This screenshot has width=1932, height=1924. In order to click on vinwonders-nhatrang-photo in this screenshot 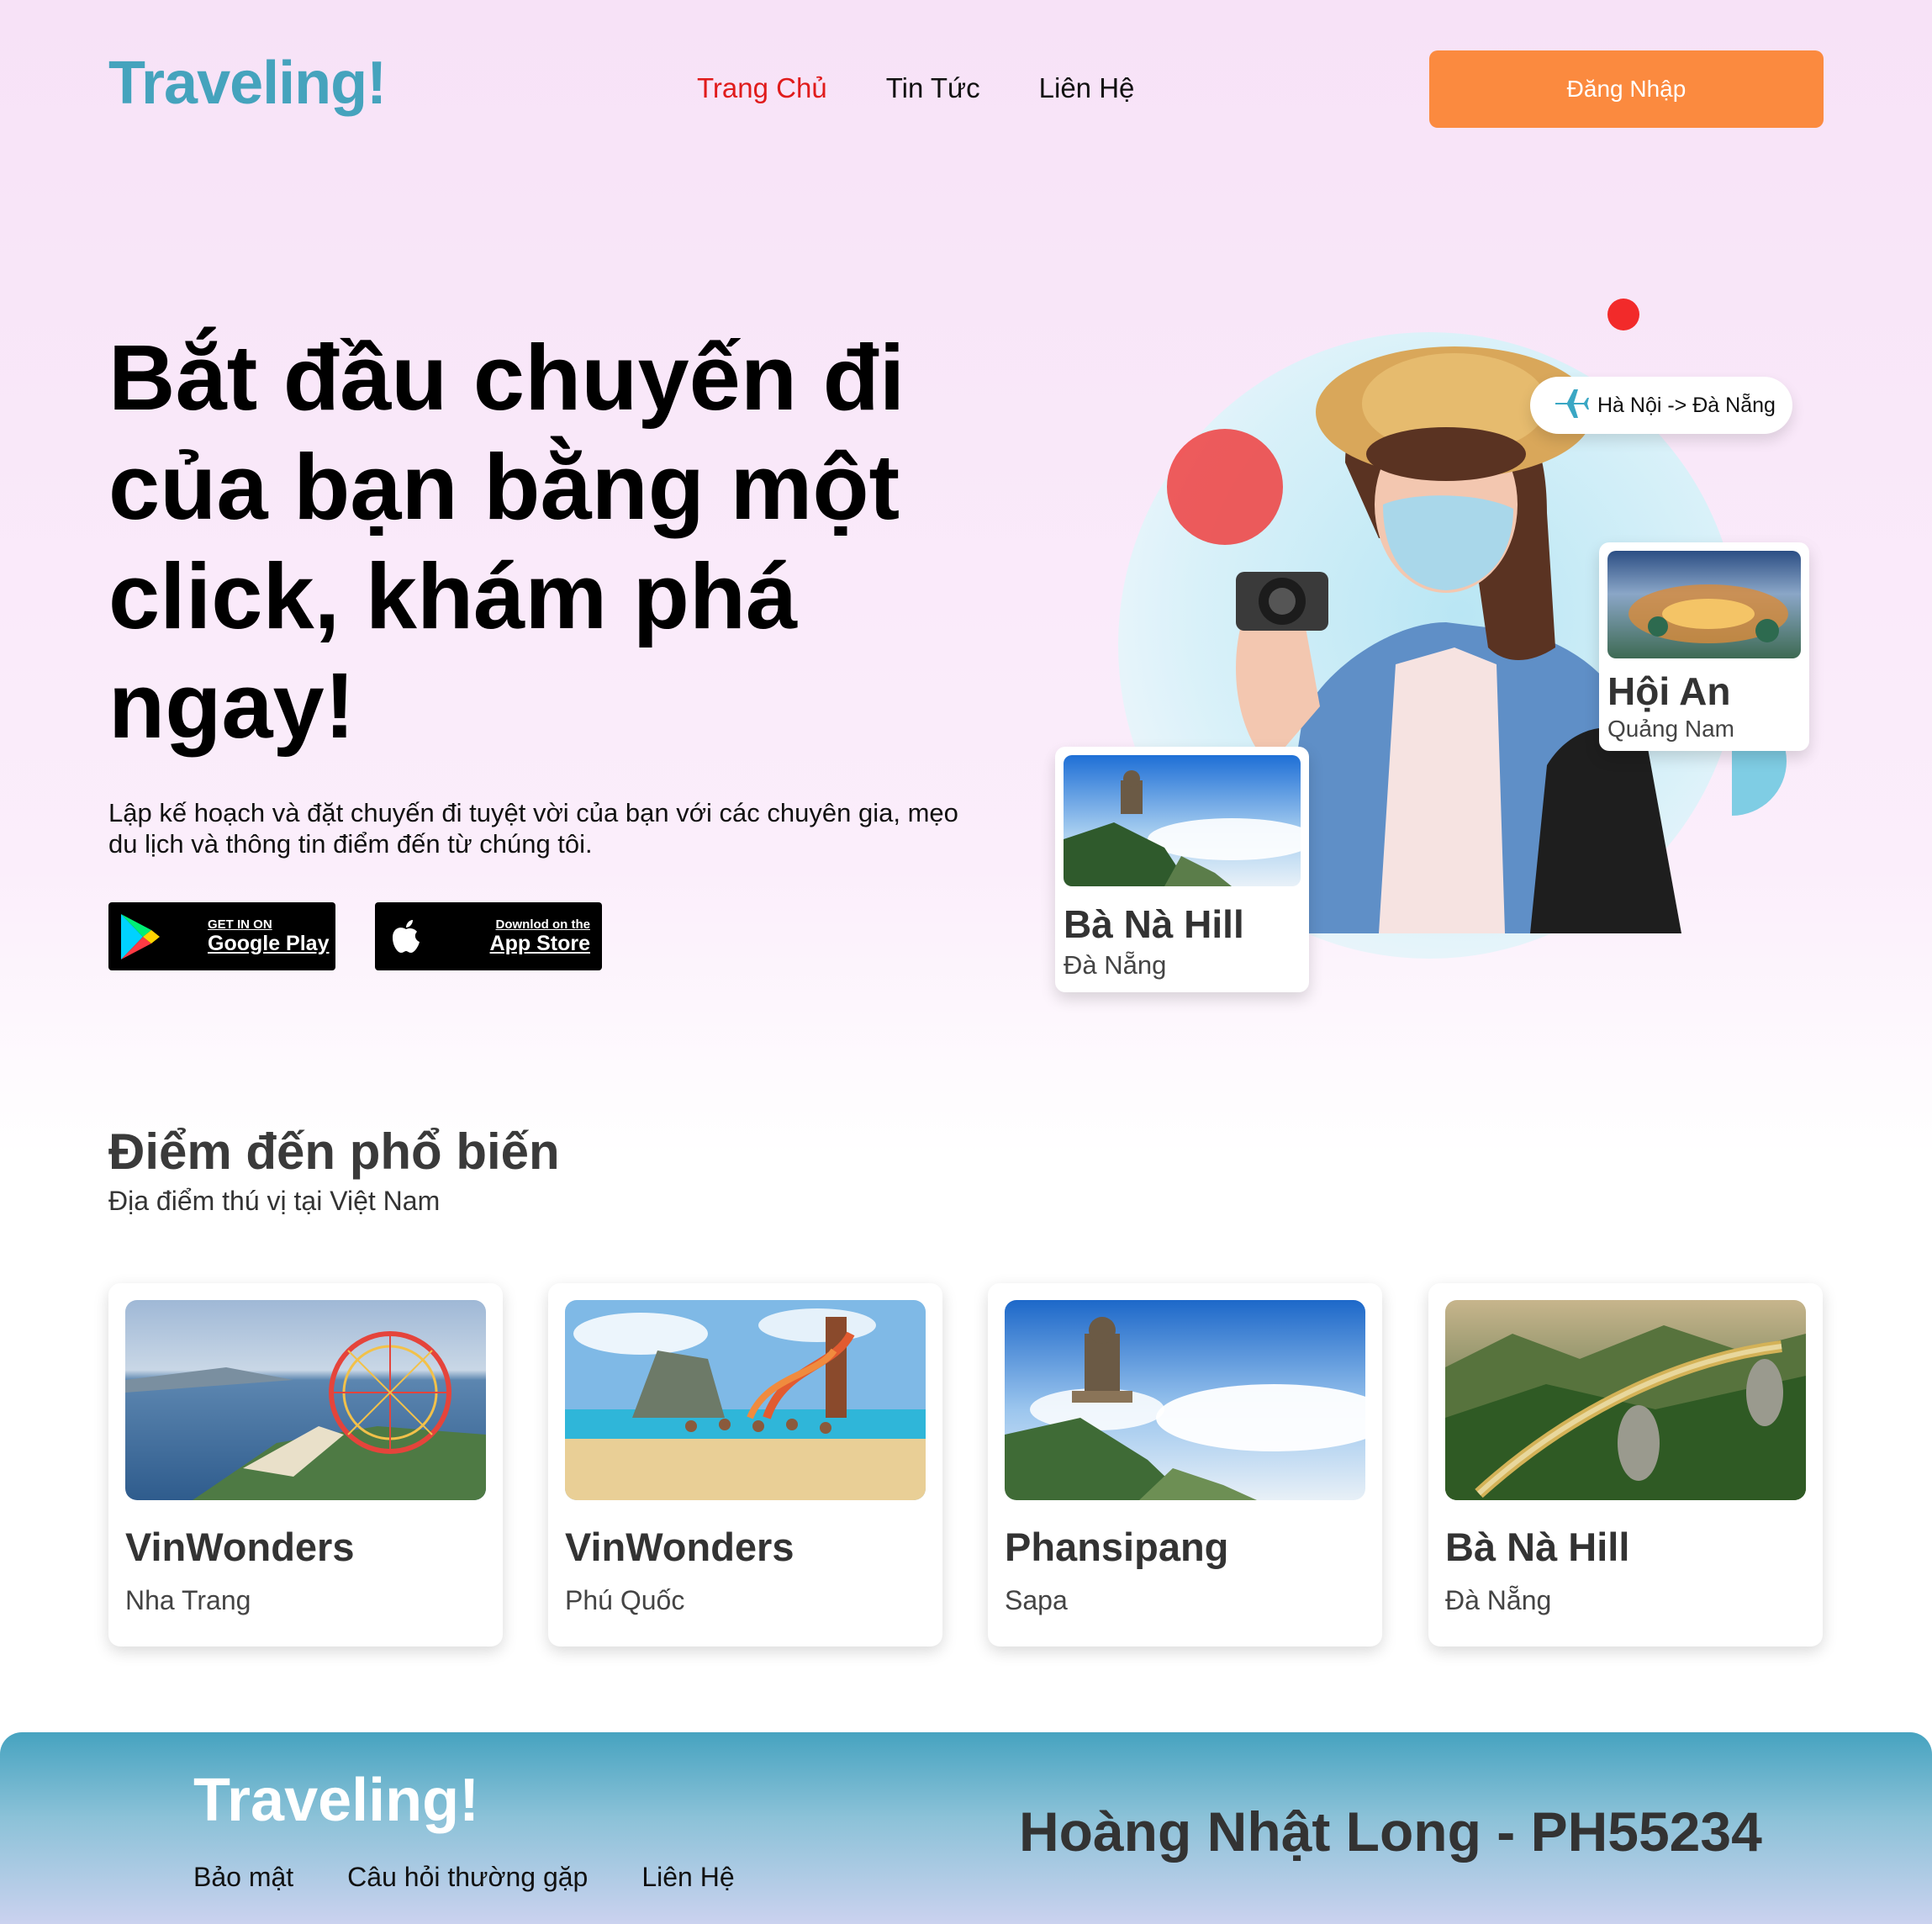, I will do `click(305, 1400)`.